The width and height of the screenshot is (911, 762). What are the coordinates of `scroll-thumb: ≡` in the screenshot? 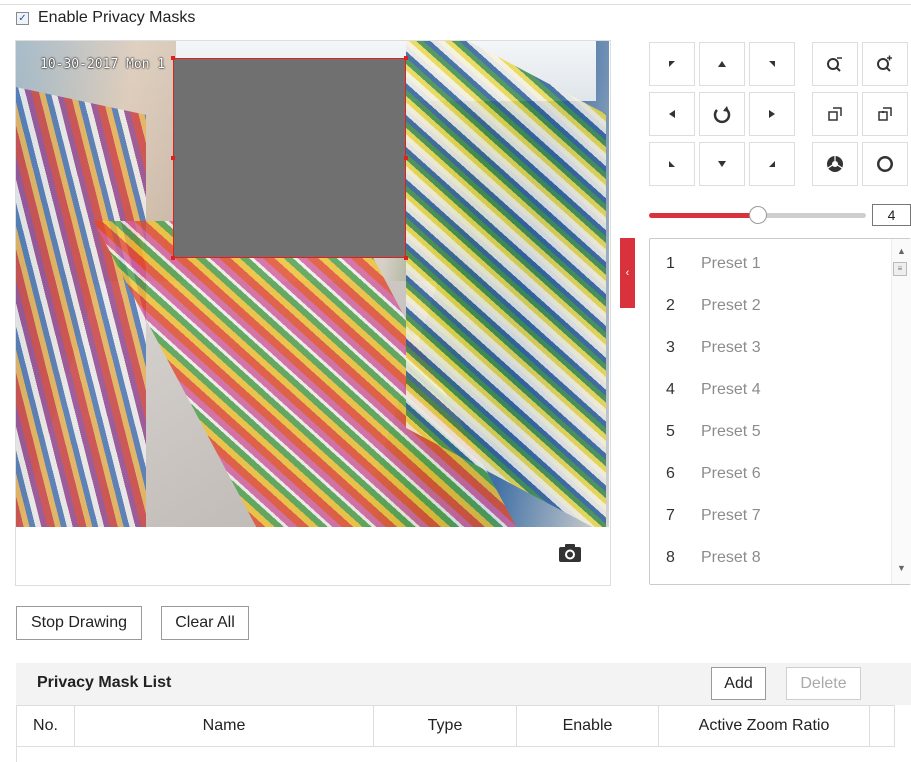 It's located at (900, 269).